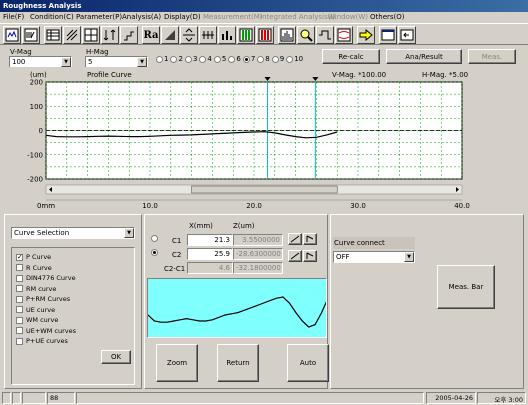 The height and width of the screenshot is (405, 528). I want to click on arrows-icon, so click(110, 35).